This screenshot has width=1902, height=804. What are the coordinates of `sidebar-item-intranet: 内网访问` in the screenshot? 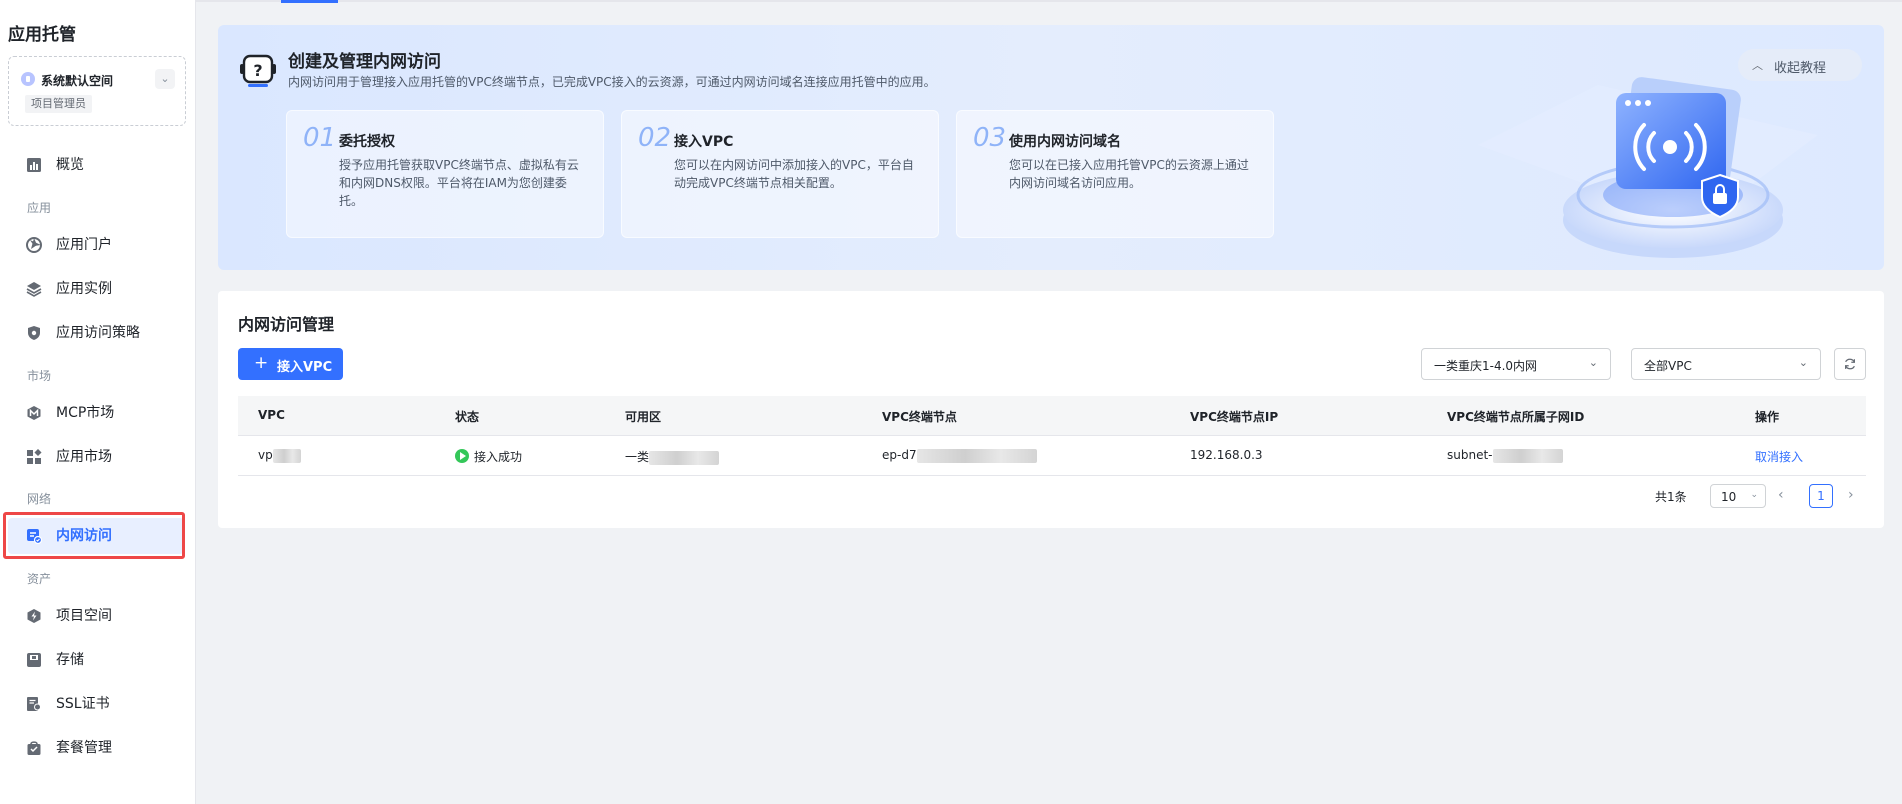 It's located at (96, 536).